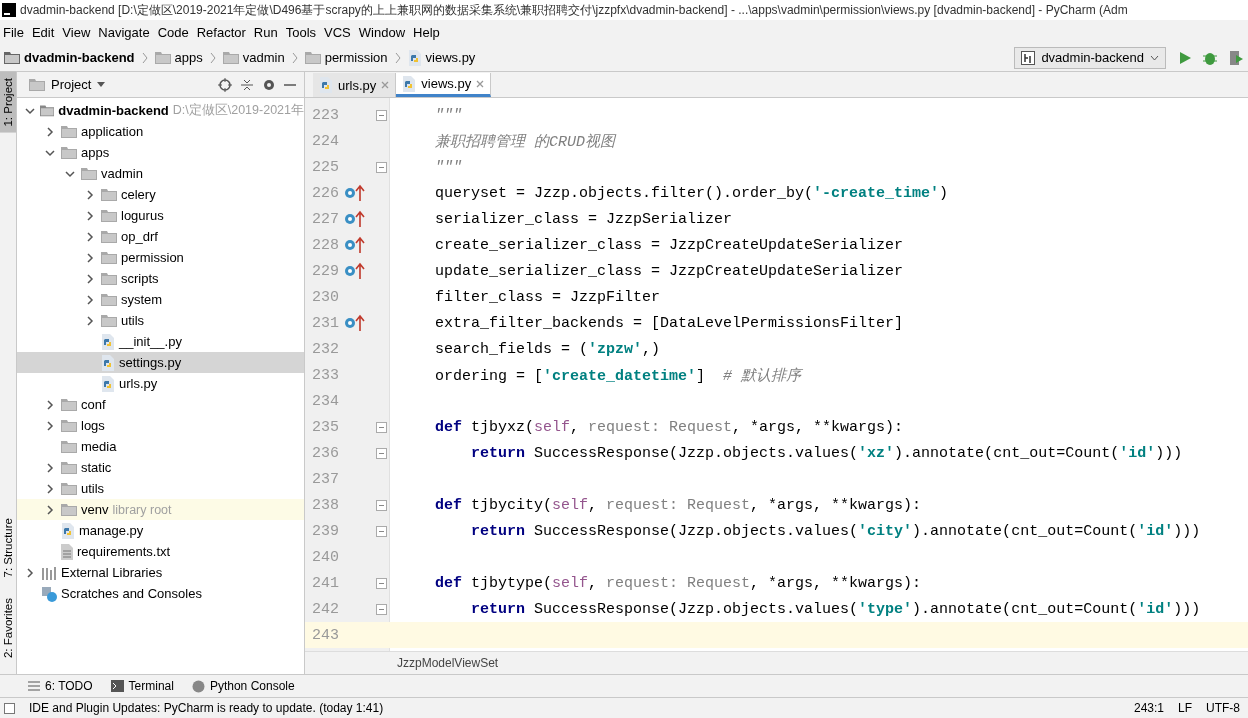 This screenshot has width=1248, height=718. I want to click on menu-item: Edit, so click(44, 32).